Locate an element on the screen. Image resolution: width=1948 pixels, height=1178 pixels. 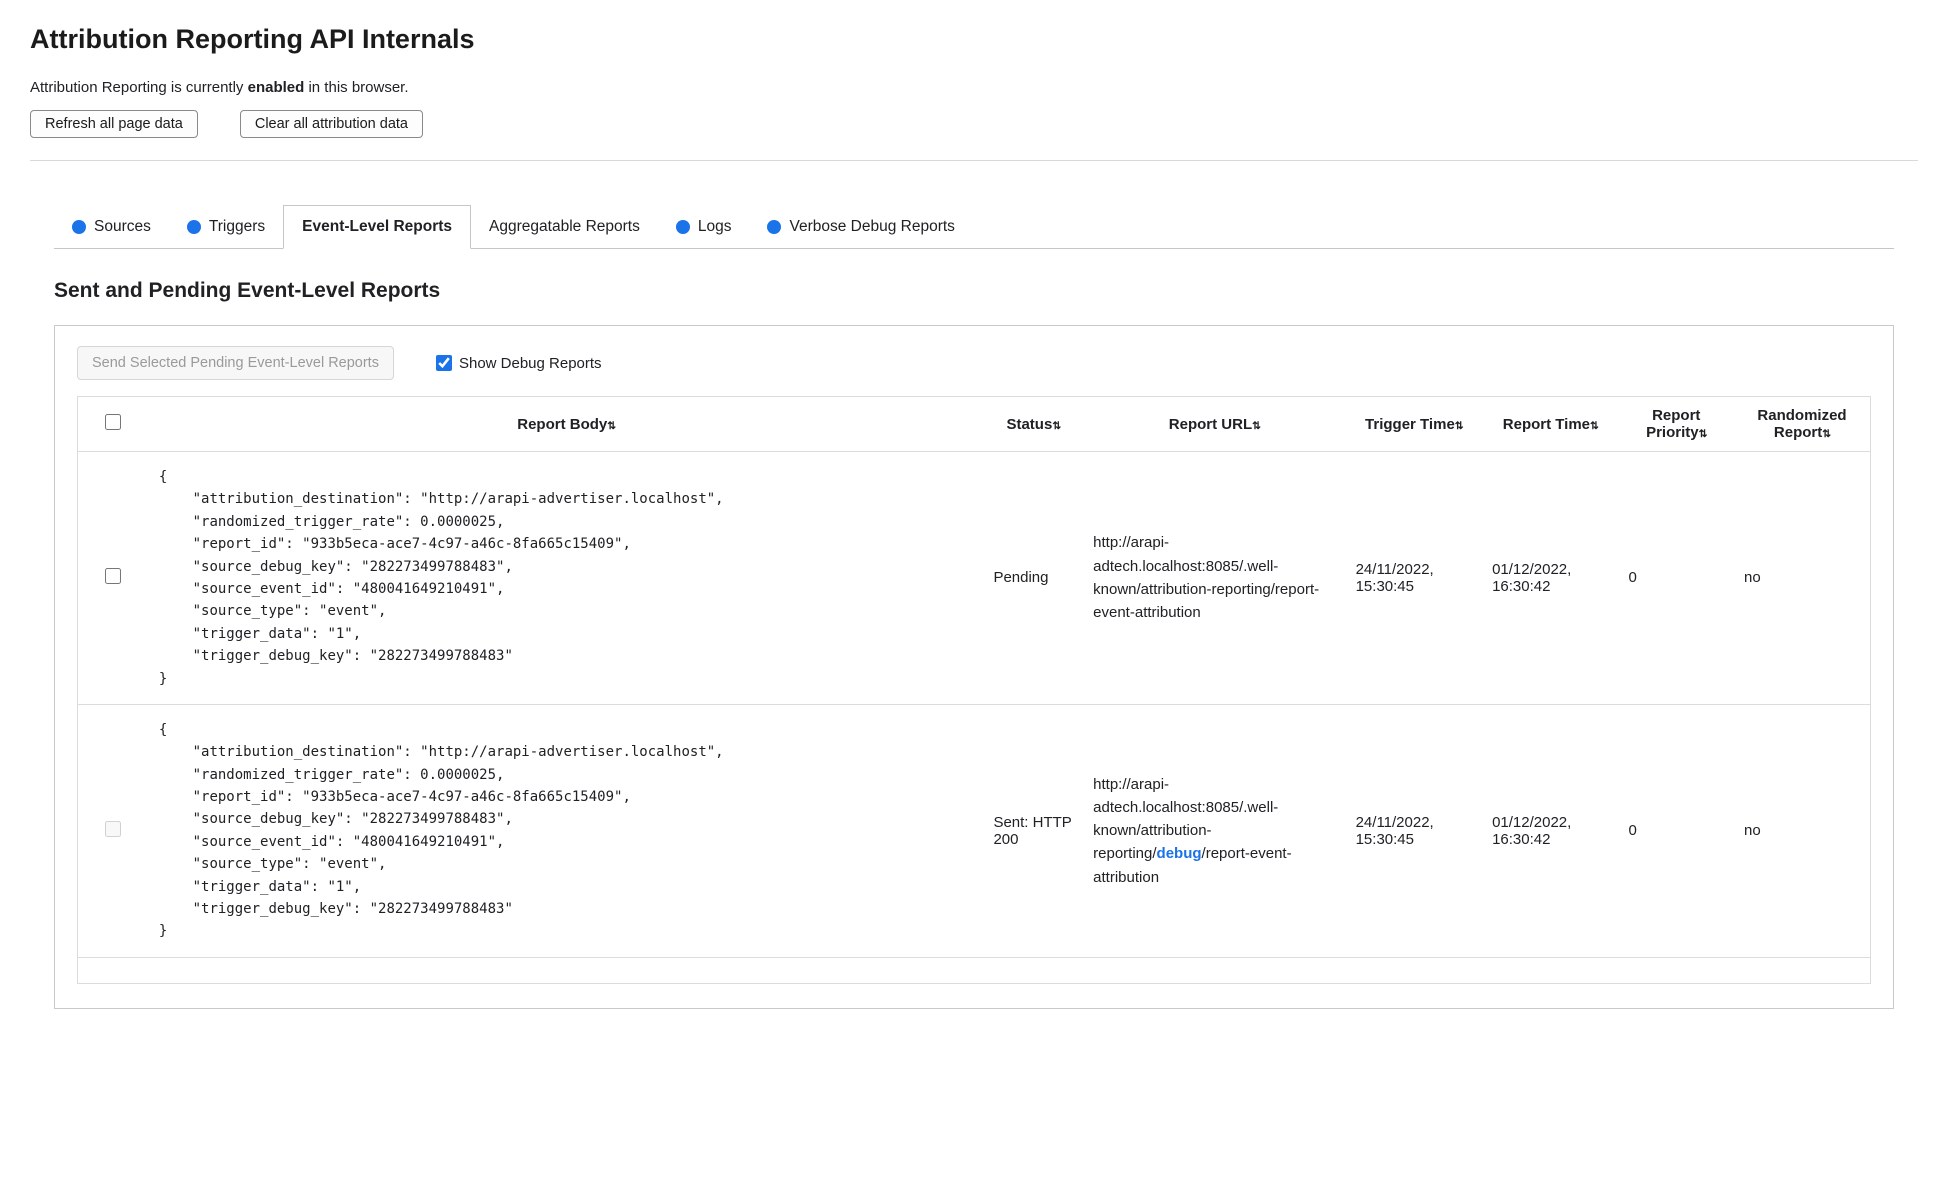
tab-label: Event-Level Reports is located at coordinates (377, 226).